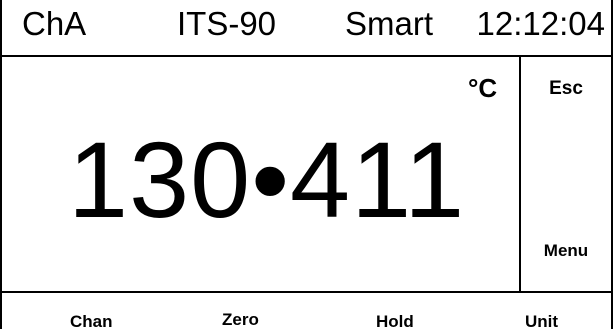  Describe the element at coordinates (306, 311) in the screenshot. I see `softkey-bar: Chan Zero Hold Unit` at that location.